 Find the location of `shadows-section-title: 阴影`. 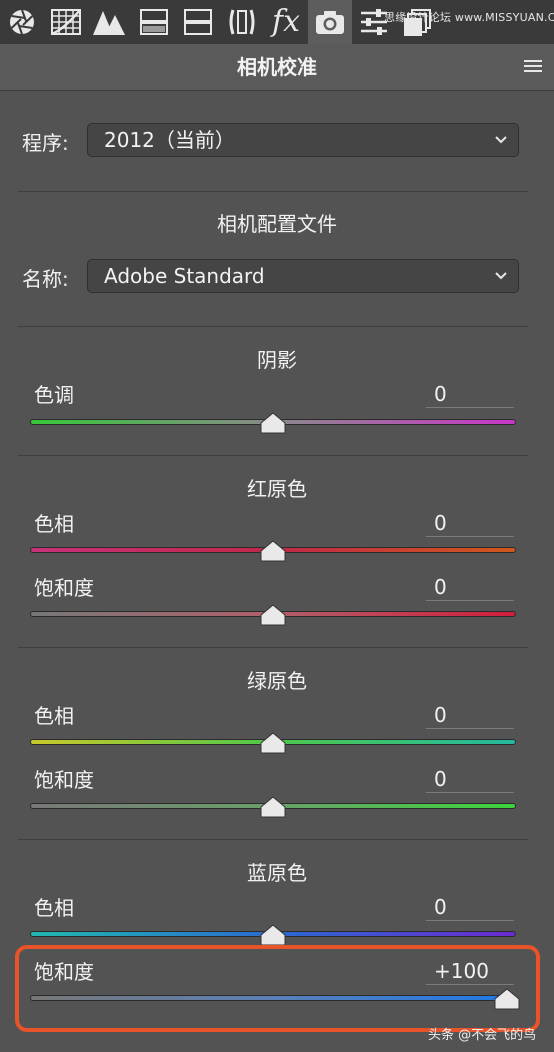

shadows-section-title: 阴影 is located at coordinates (277, 360).